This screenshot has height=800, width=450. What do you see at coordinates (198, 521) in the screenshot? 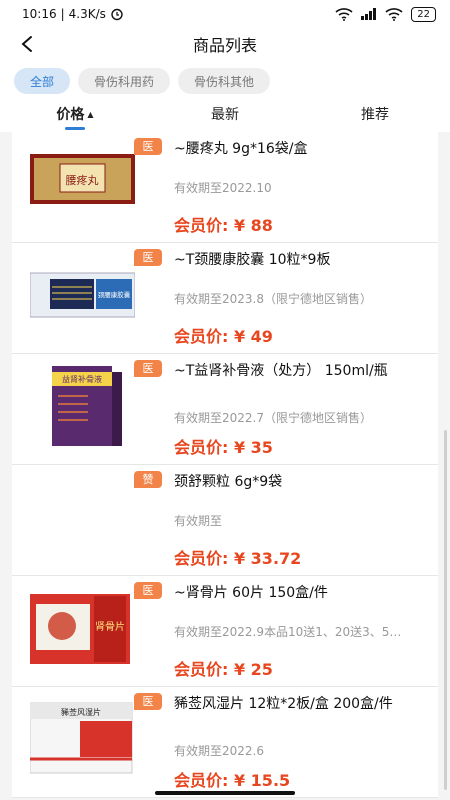
I see `expiry-date: 有效期至` at bounding box center [198, 521].